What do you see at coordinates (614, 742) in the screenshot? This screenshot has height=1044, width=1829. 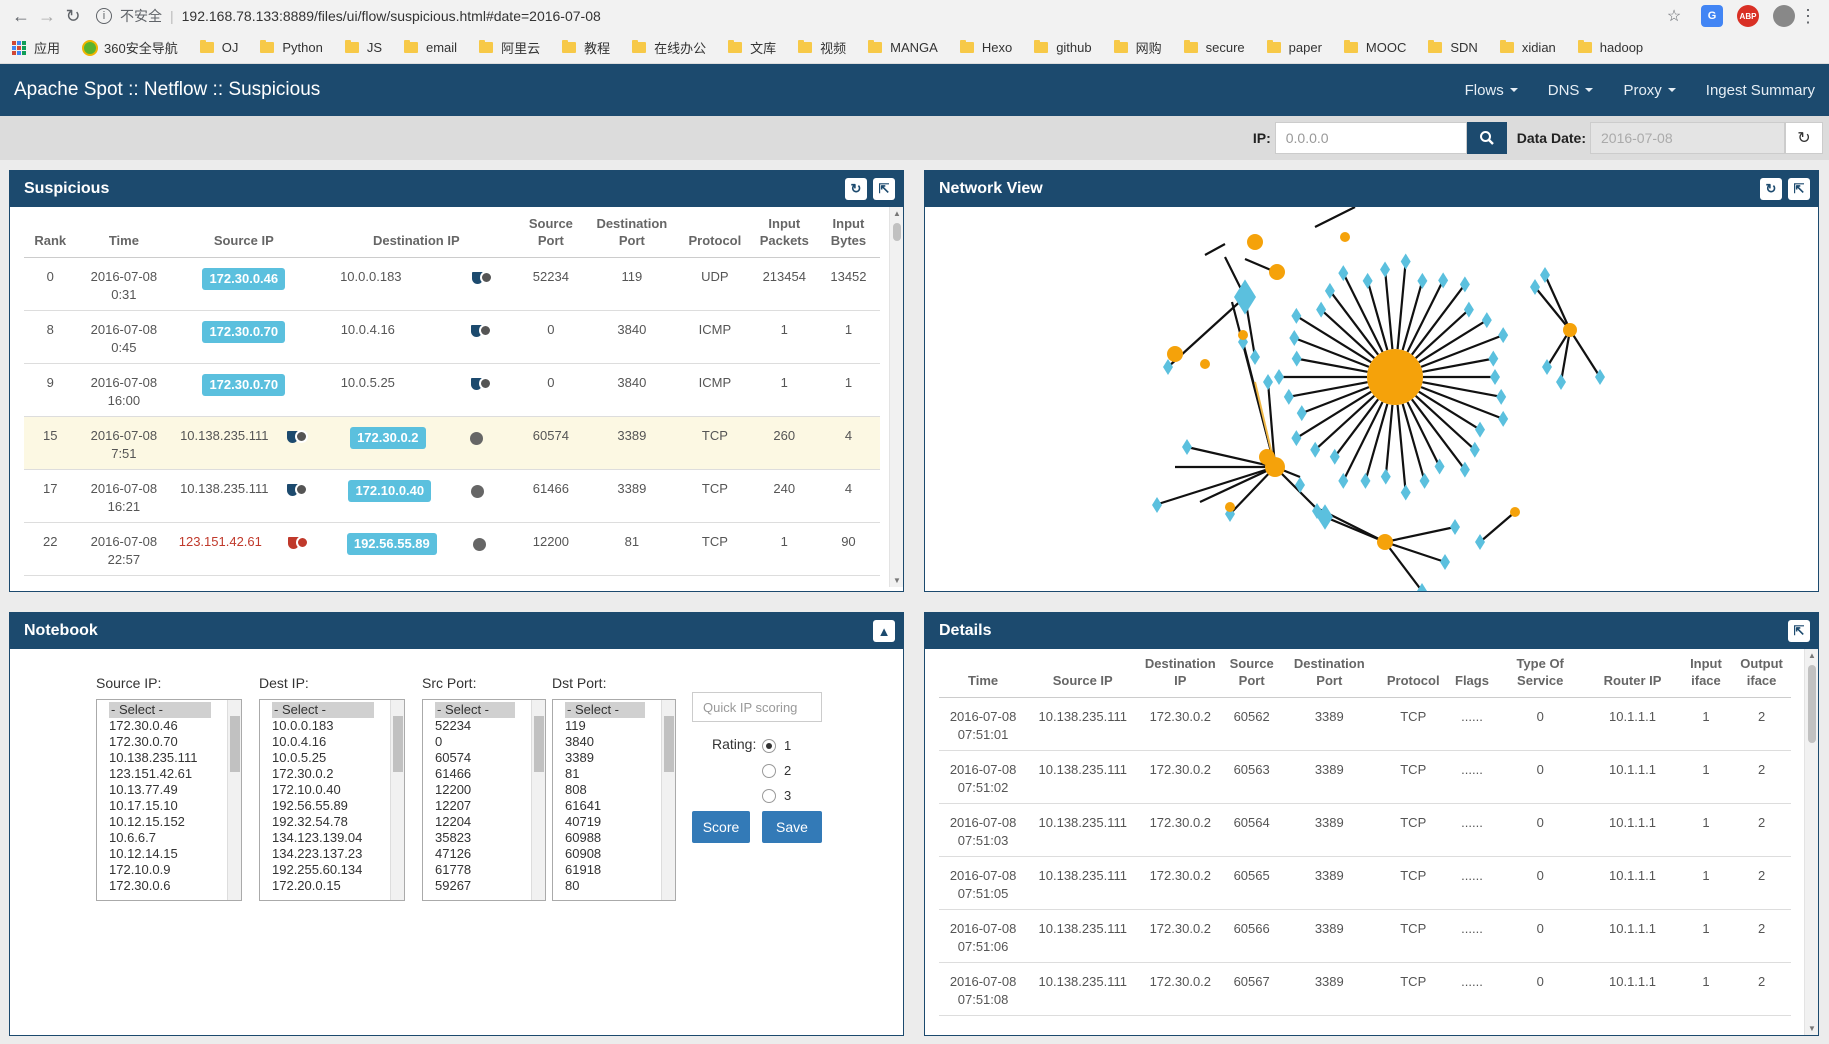 I see `list-option: 3840` at bounding box center [614, 742].